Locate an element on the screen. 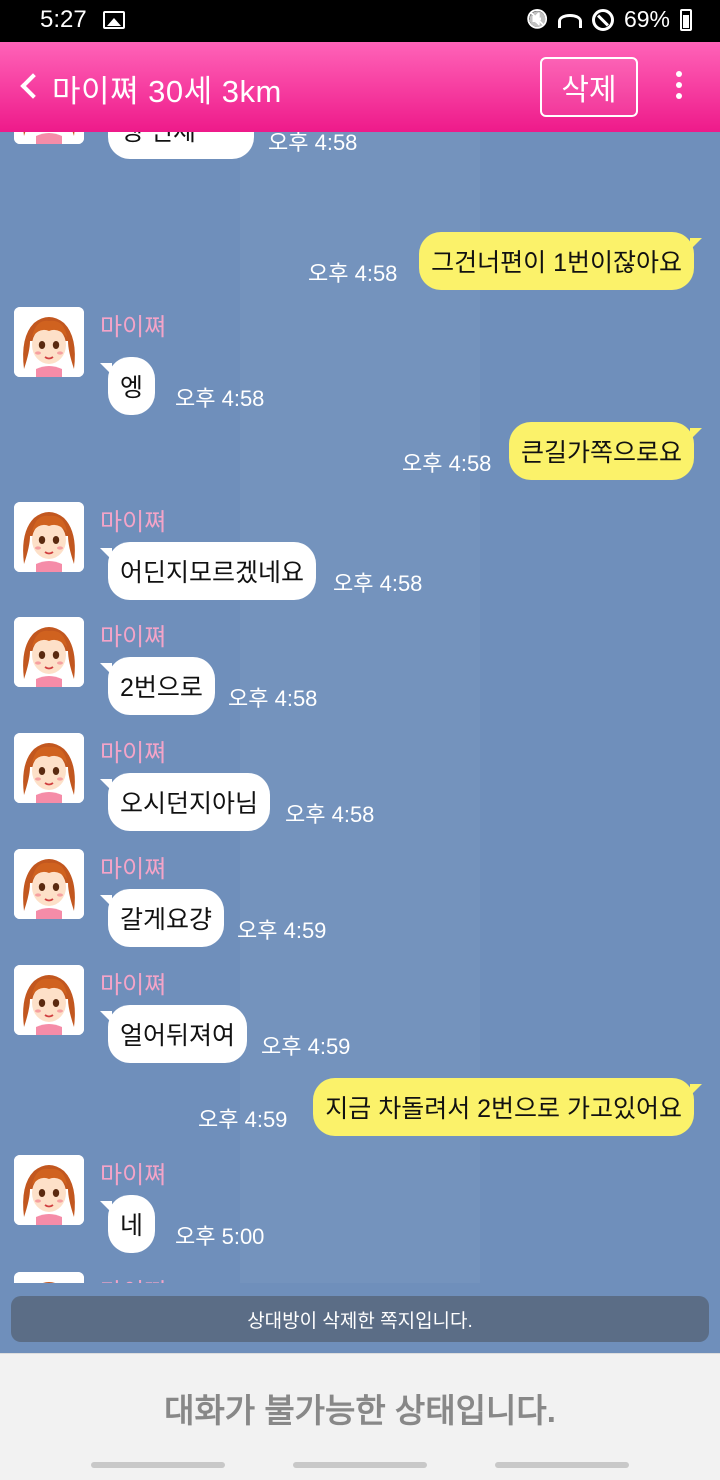 The height and width of the screenshot is (1480, 720). message-time: 오후 5:00 is located at coordinates (220, 1236).